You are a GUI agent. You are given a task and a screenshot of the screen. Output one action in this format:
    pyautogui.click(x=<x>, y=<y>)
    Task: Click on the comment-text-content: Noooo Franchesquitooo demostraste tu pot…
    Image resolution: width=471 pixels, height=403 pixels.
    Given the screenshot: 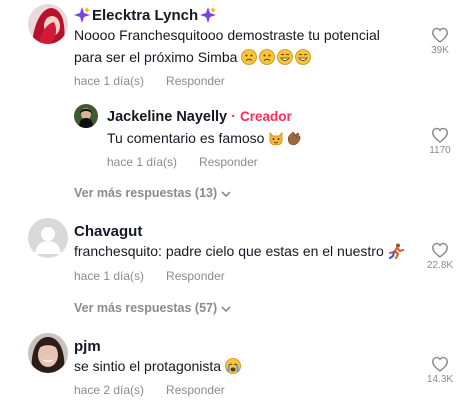 What is the action you would take?
    pyautogui.click(x=227, y=46)
    